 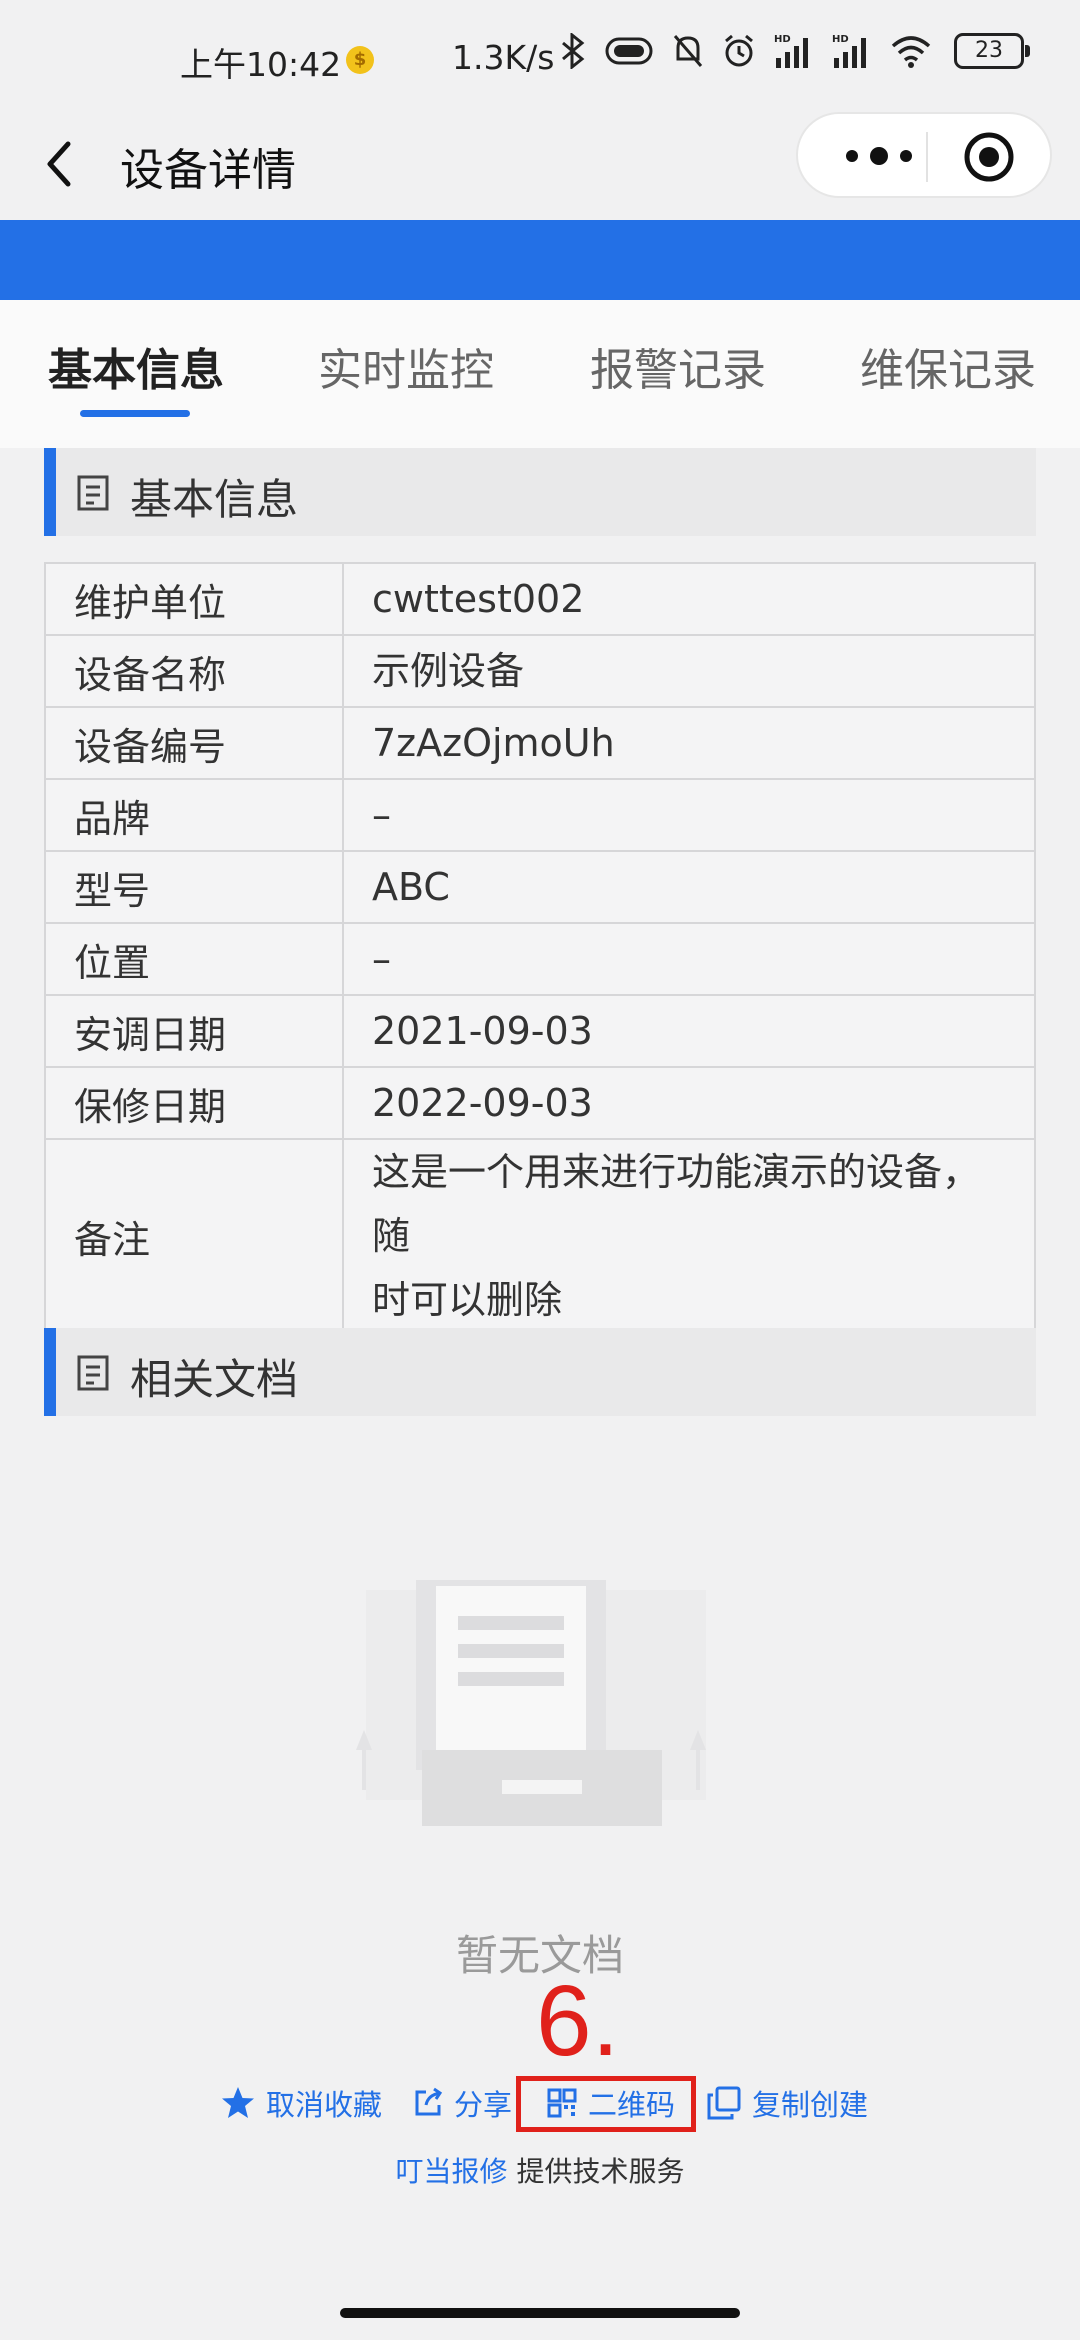 I want to click on more-icon, so click(x=879, y=156).